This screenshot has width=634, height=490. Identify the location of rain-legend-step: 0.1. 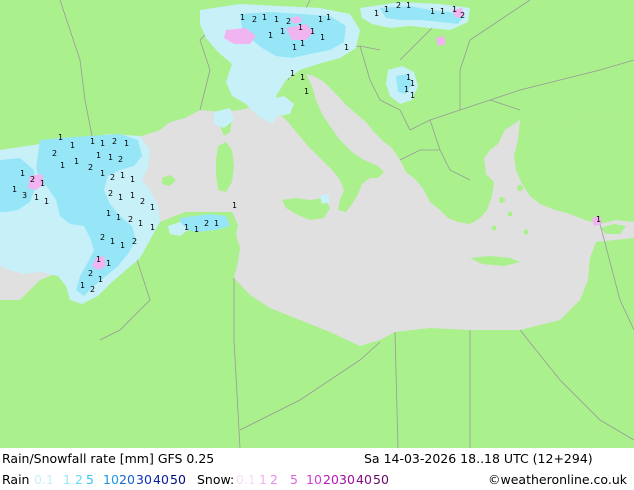
(44, 479).